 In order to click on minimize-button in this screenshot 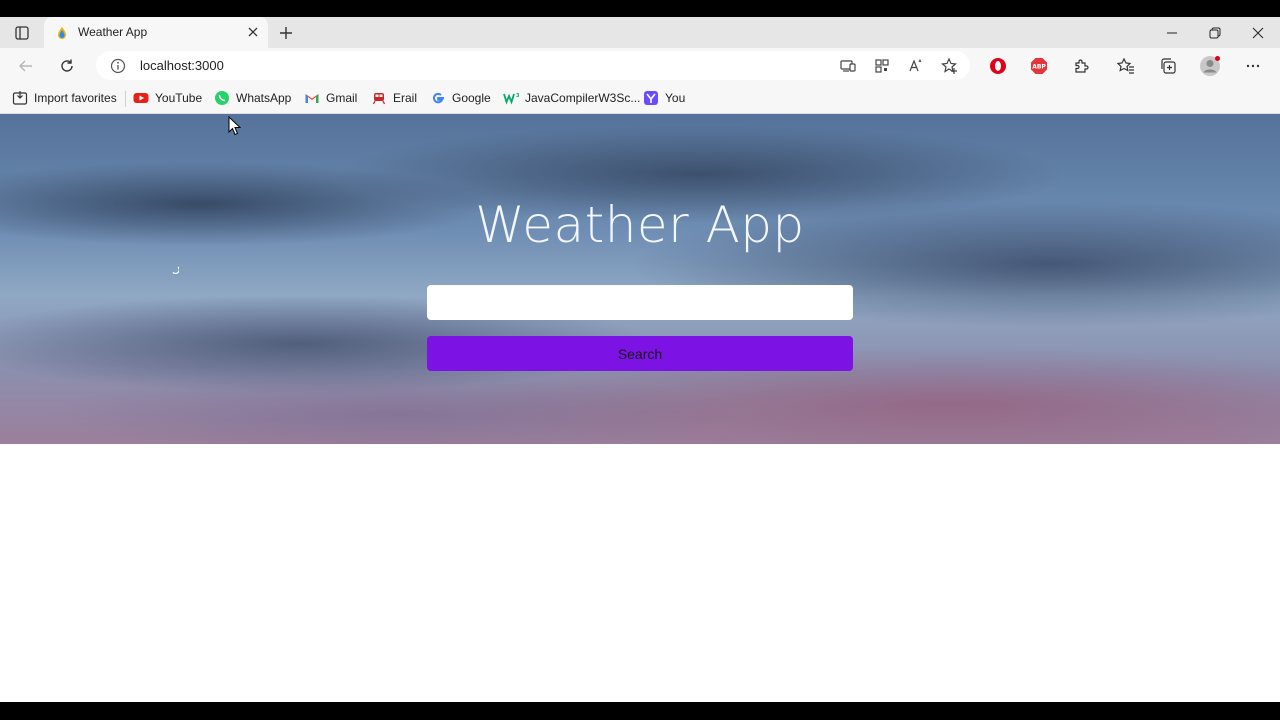, I will do `click(1172, 33)`.